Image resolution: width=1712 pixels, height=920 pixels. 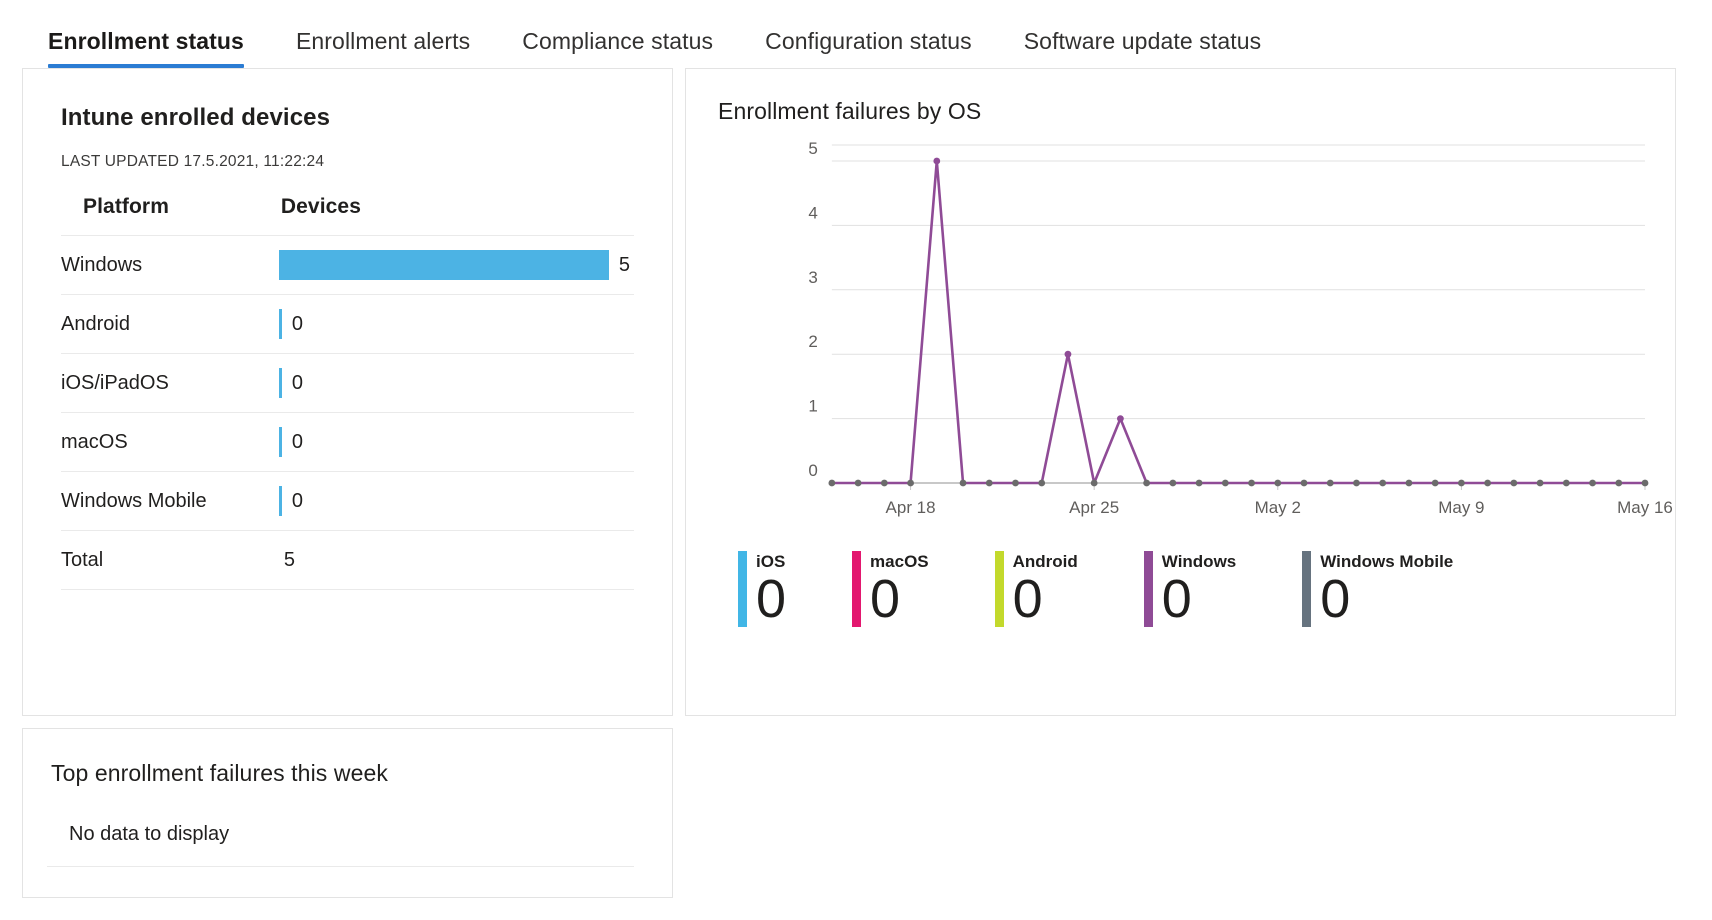 What do you see at coordinates (890, 589) in the screenshot?
I see `legend-item: macOS 0` at bounding box center [890, 589].